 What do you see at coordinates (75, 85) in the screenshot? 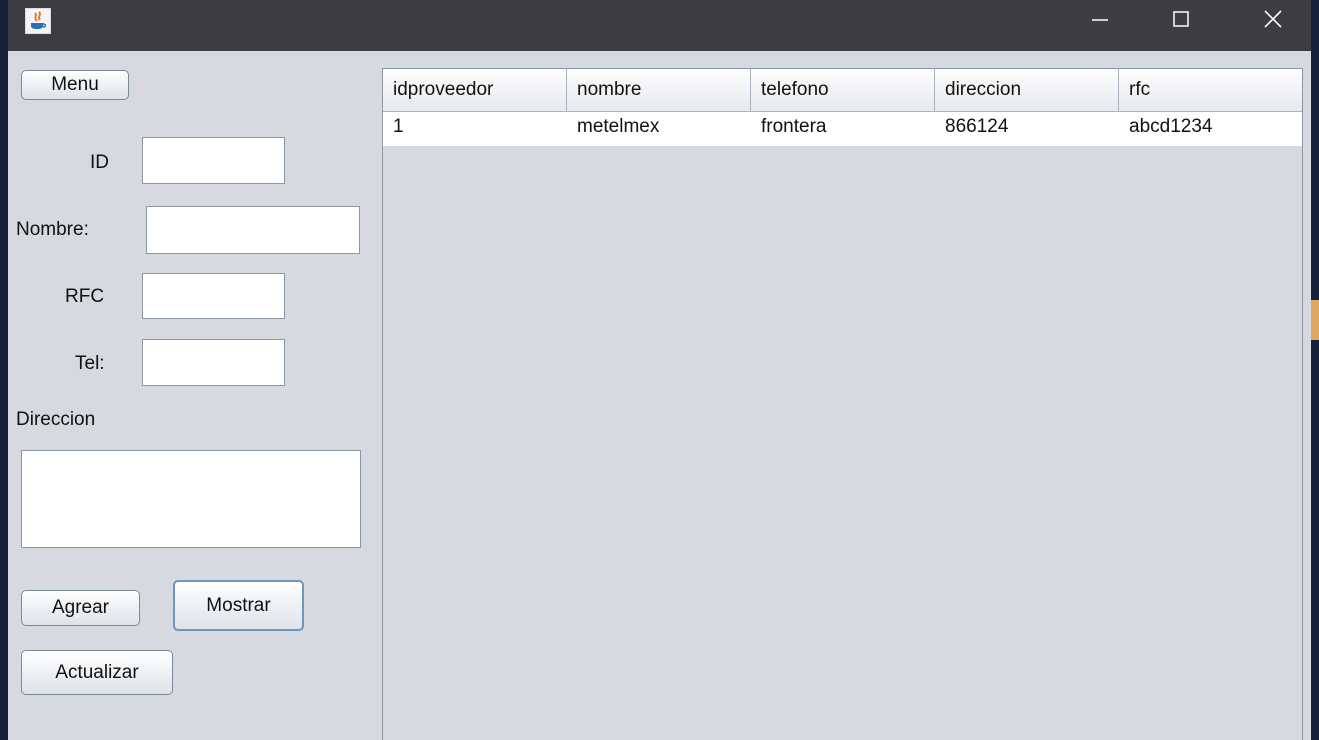
I see `menu-button: Menu` at bounding box center [75, 85].